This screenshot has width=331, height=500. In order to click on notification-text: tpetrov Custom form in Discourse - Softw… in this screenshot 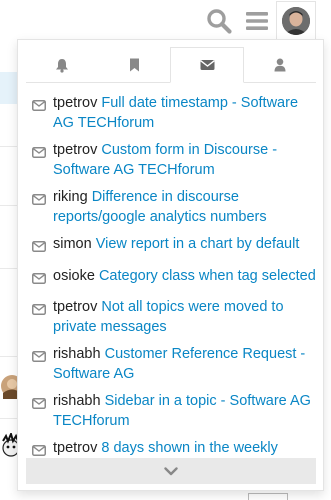, I will do `click(185, 160)`.